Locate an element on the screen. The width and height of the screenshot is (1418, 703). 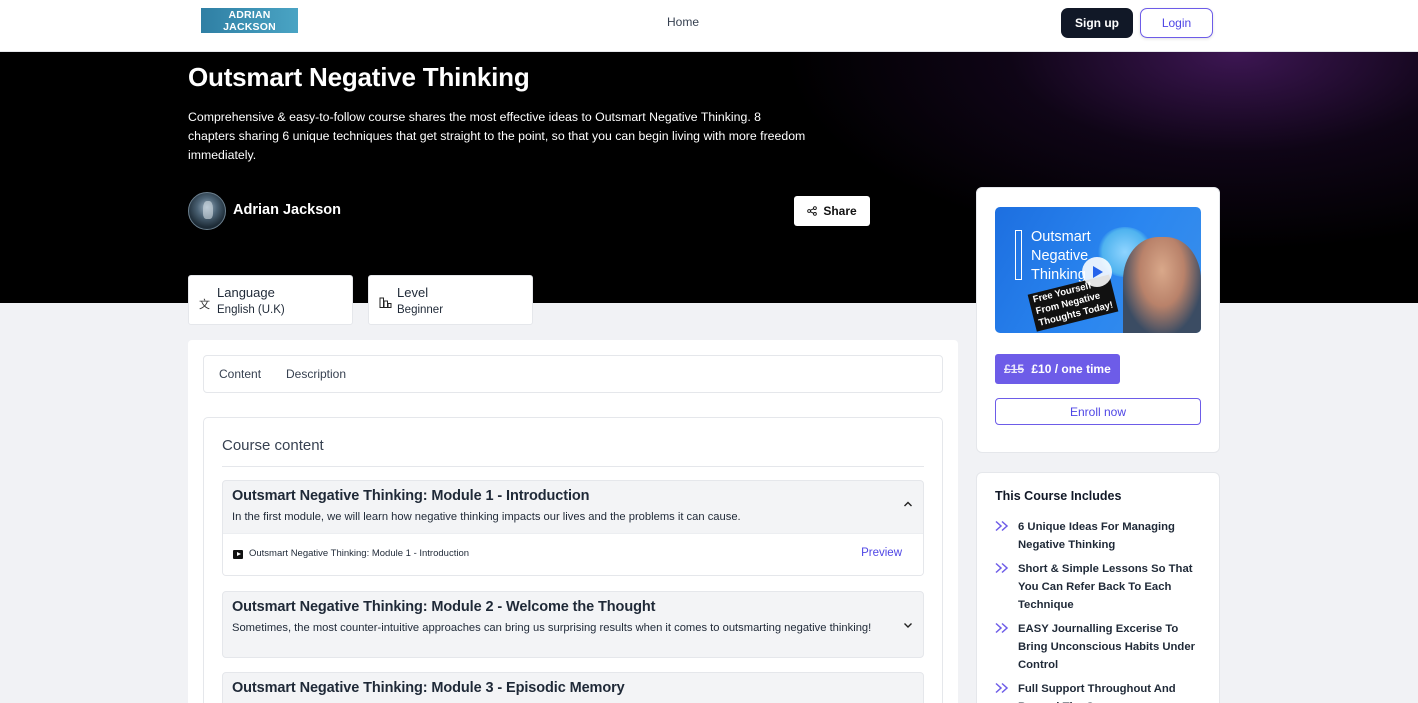
author-avatar is located at coordinates (207, 211).